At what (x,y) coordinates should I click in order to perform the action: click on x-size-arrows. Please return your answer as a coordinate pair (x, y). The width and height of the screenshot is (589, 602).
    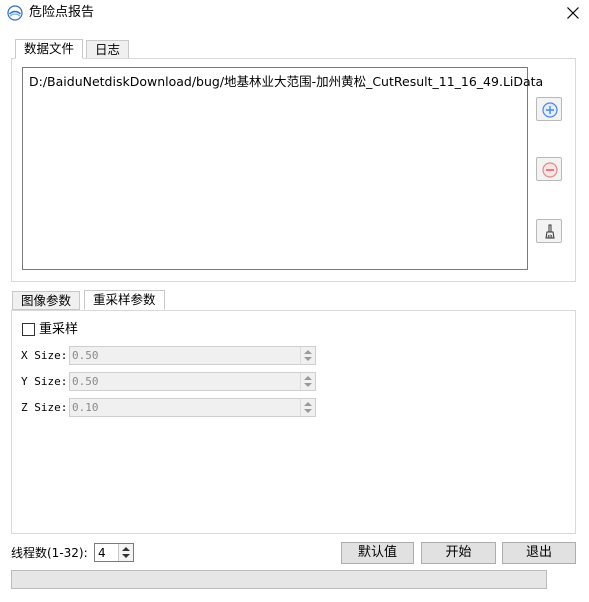
    Looking at the image, I should click on (307, 355).